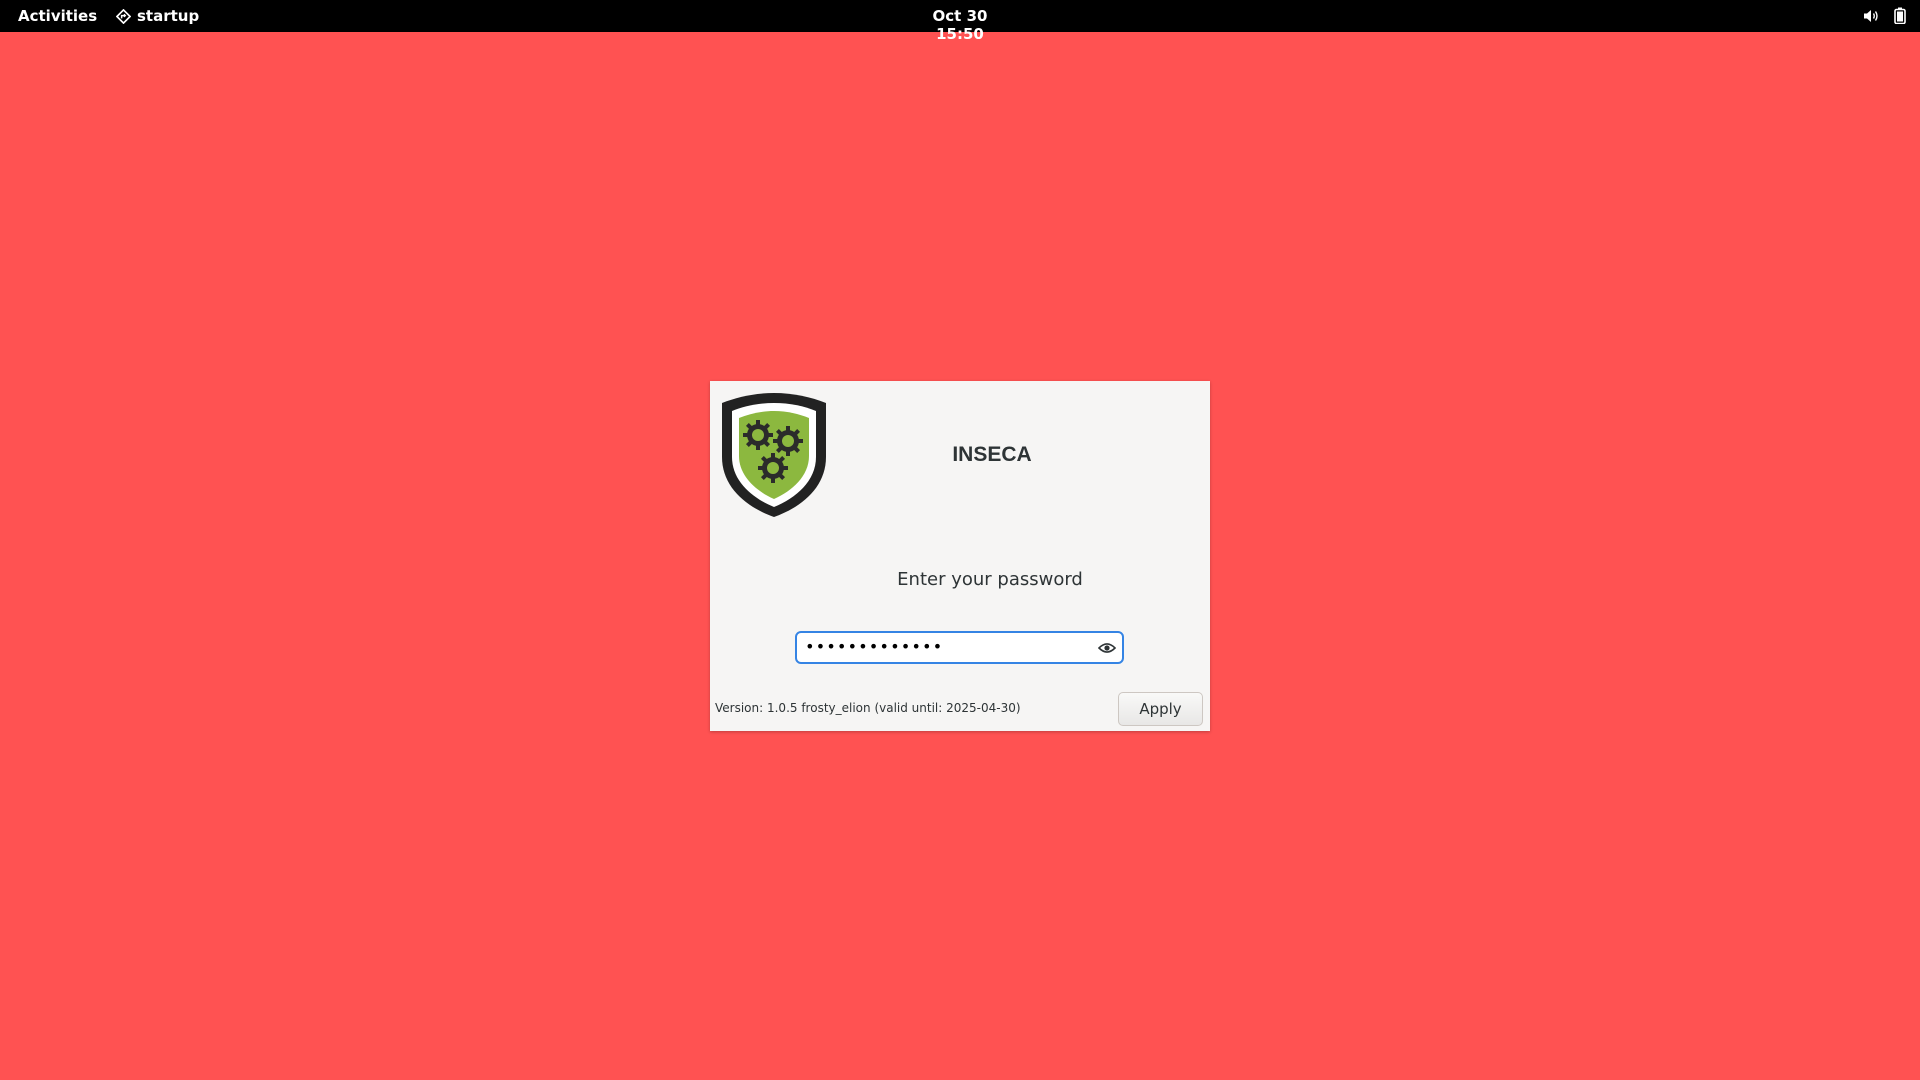  What do you see at coordinates (960, 25) in the screenshot?
I see `clock: Oct 30 15:50` at bounding box center [960, 25].